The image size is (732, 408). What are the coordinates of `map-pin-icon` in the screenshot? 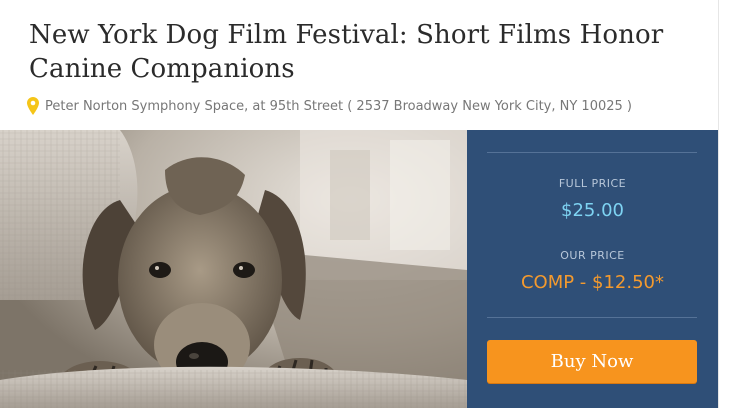 It's located at (33, 106).